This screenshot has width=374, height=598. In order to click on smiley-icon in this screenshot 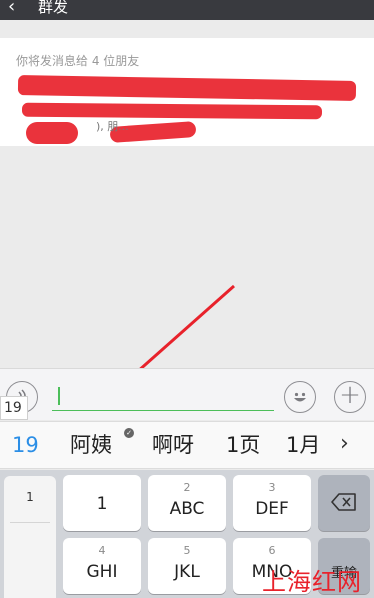, I will do `click(300, 397)`.